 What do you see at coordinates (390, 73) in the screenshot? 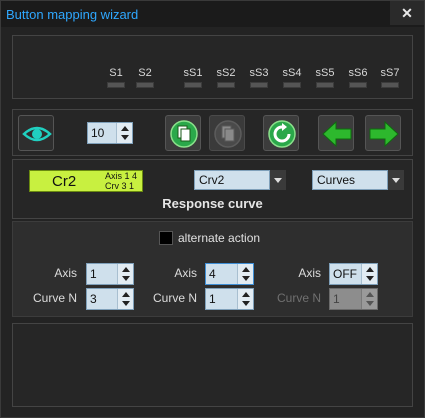
I see `switch-label: sS7` at bounding box center [390, 73].